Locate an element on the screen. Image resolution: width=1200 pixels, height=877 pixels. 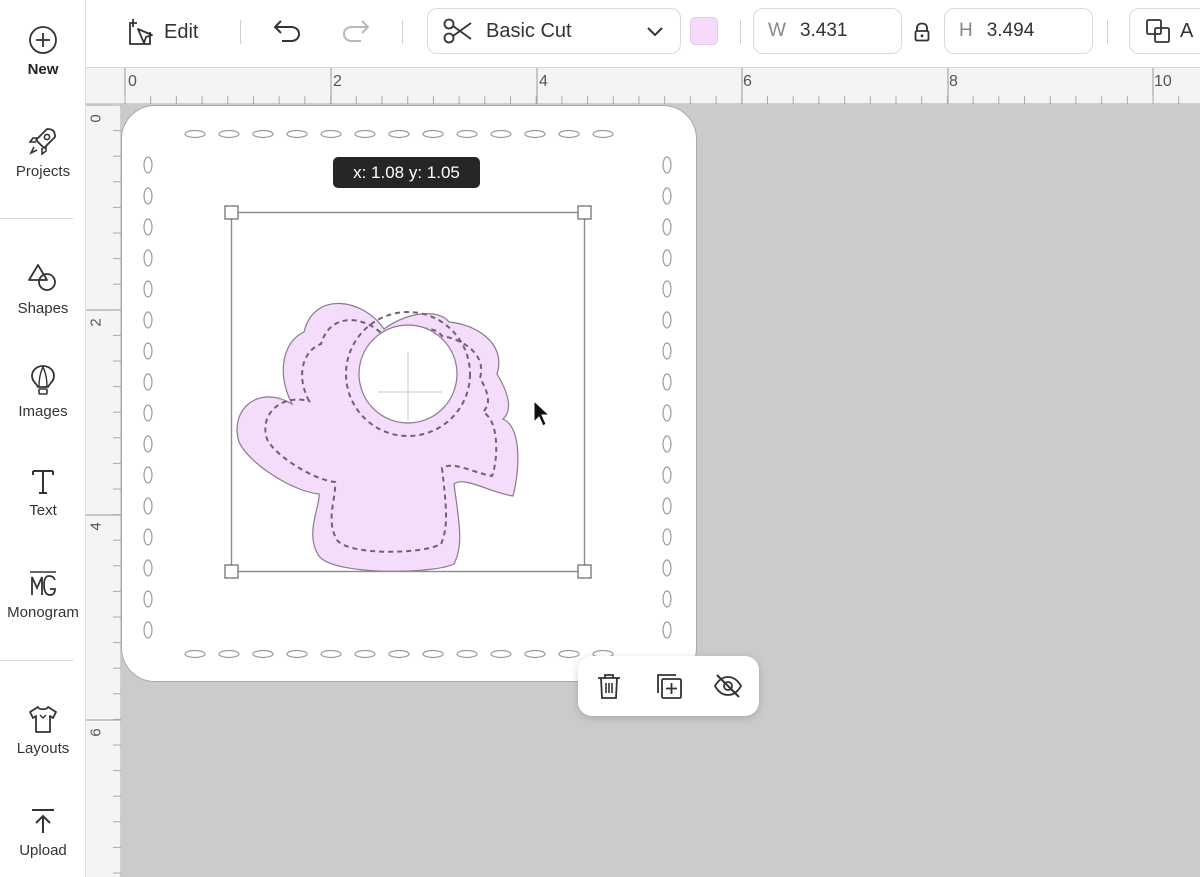
lock-icon is located at coordinates (922, 32).